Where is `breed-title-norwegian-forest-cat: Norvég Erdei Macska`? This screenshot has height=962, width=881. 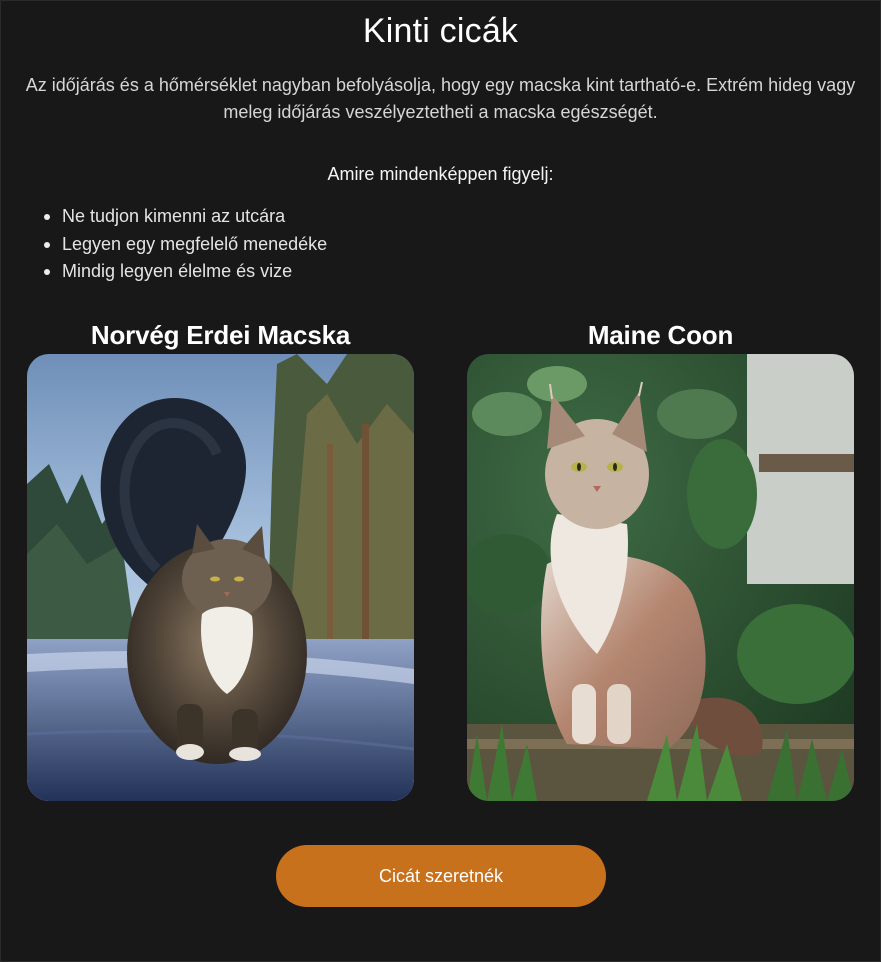
breed-title-norwegian-forest-cat: Norvég Erdei Macska is located at coordinates (220, 335).